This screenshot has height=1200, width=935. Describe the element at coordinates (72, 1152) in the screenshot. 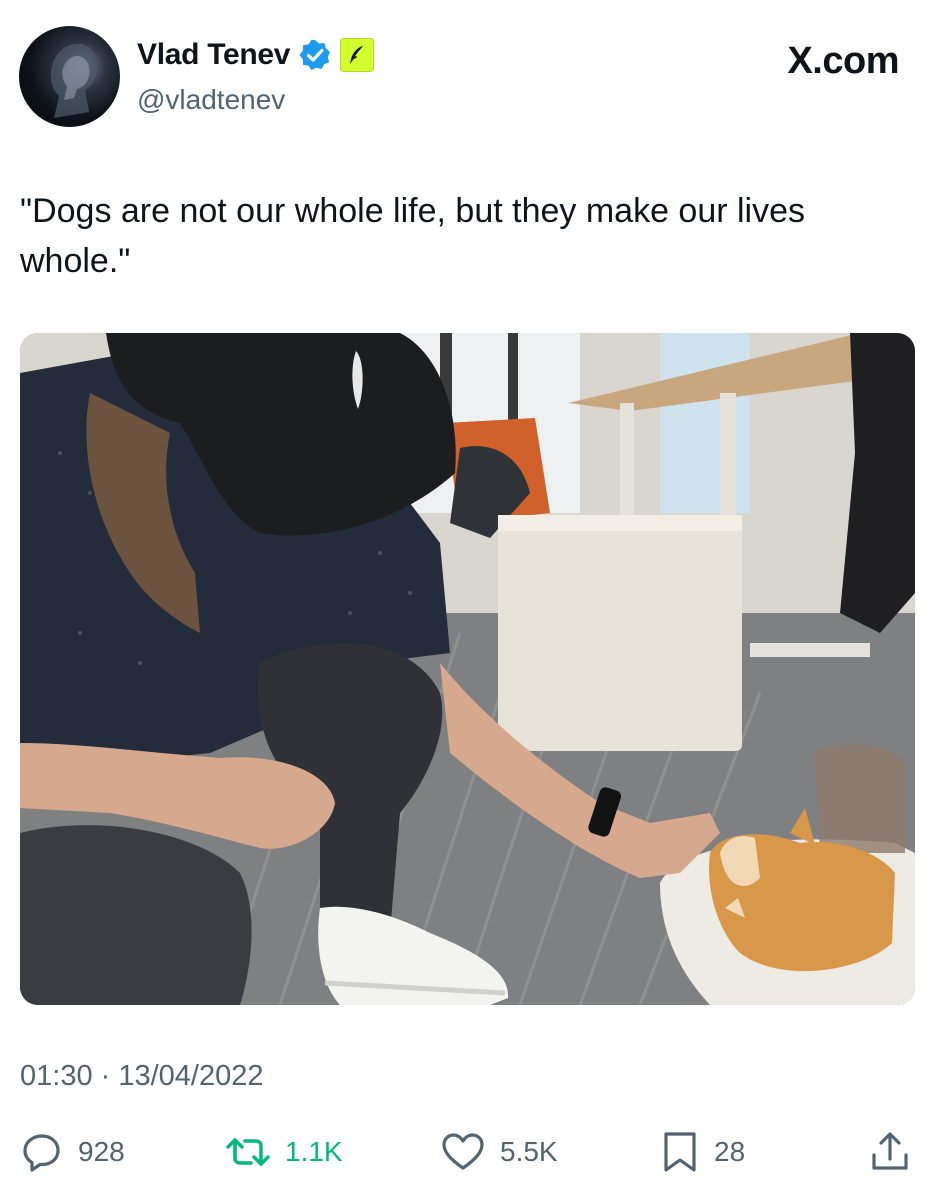

I see `reply-button: 928` at that location.